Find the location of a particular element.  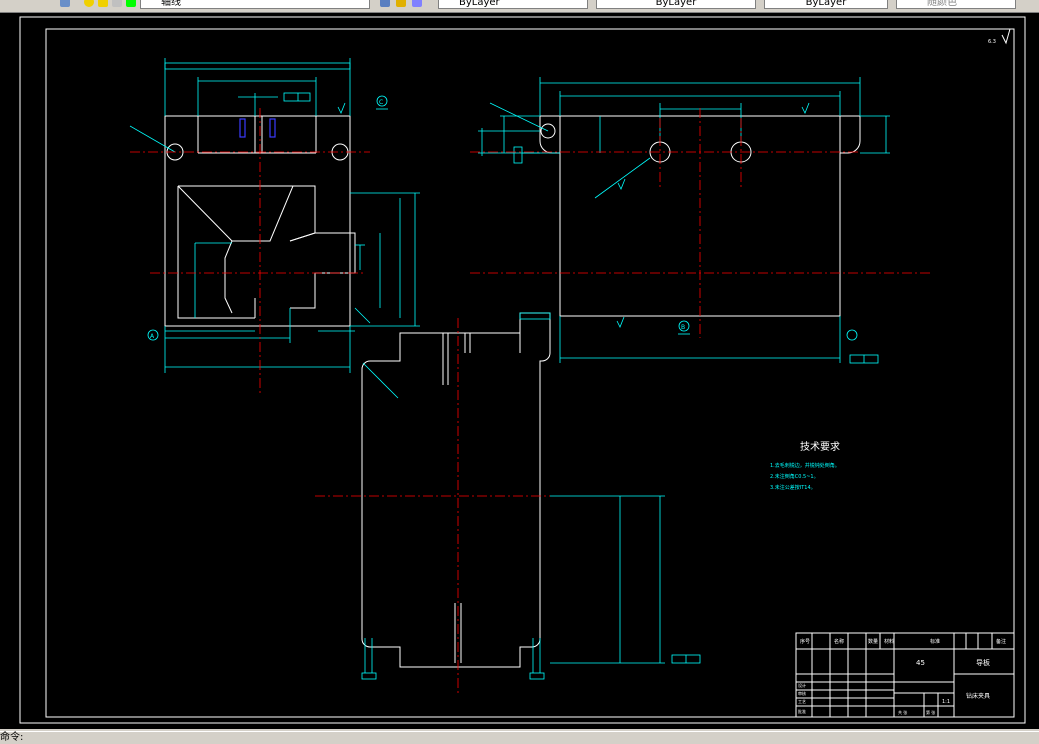

corner-roughness-text: 6.3 is located at coordinates (992, 42).